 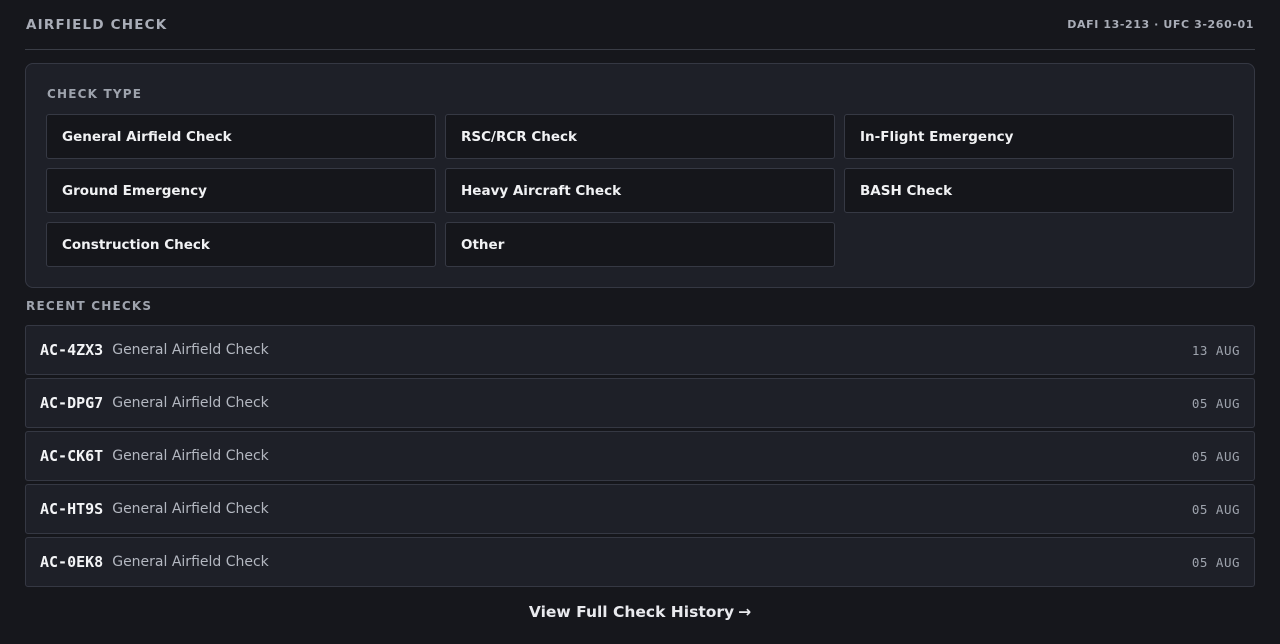 What do you see at coordinates (1039, 190) in the screenshot?
I see `check-type-bash-button: BASH Check` at bounding box center [1039, 190].